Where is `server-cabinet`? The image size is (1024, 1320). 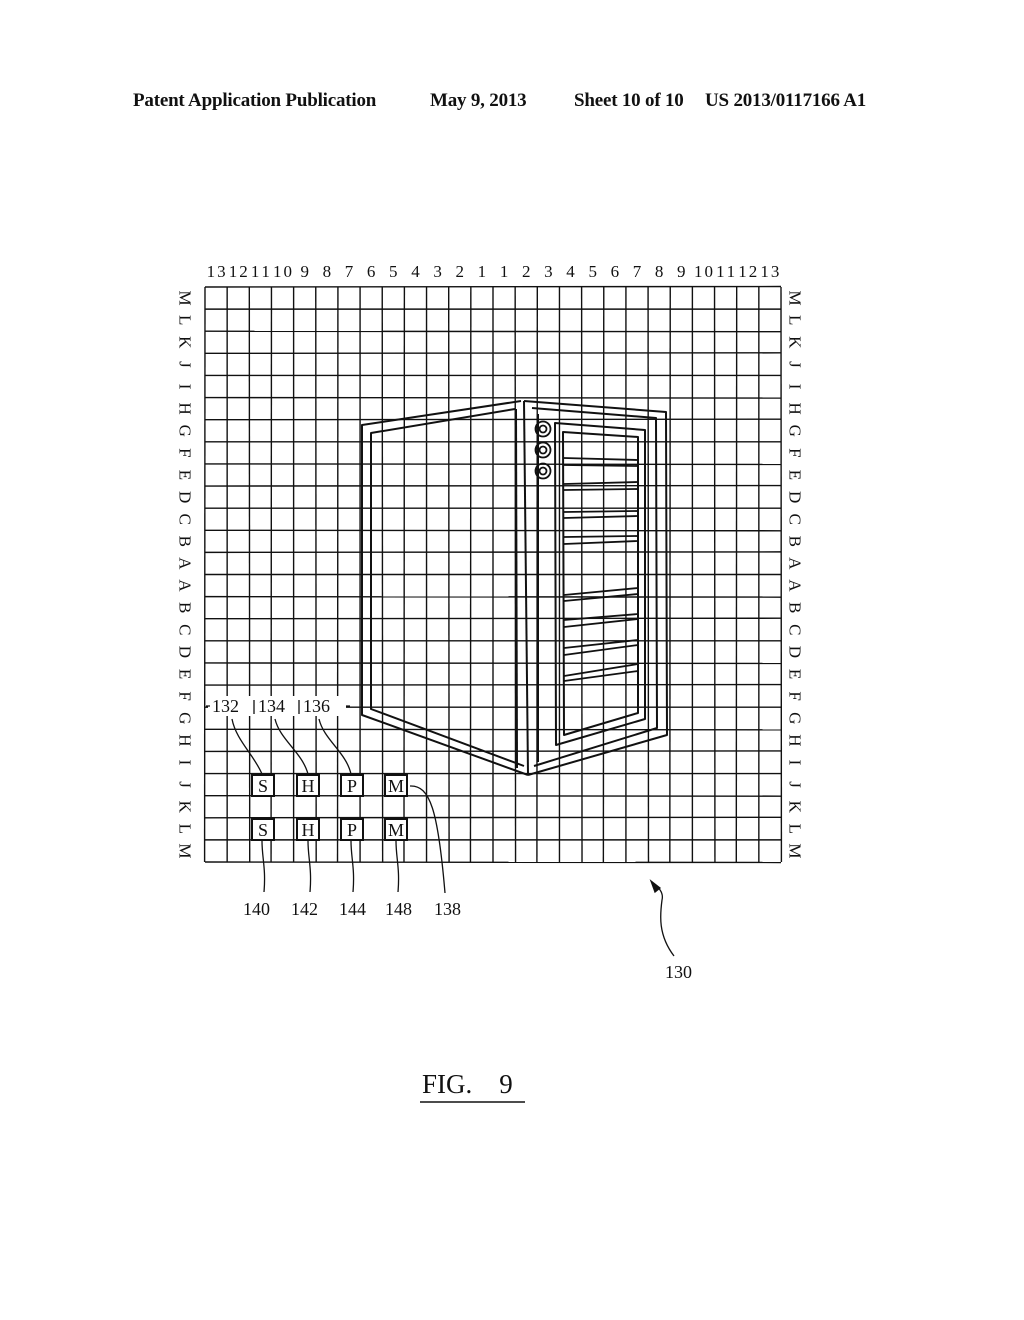 server-cabinet is located at coordinates (514, 588).